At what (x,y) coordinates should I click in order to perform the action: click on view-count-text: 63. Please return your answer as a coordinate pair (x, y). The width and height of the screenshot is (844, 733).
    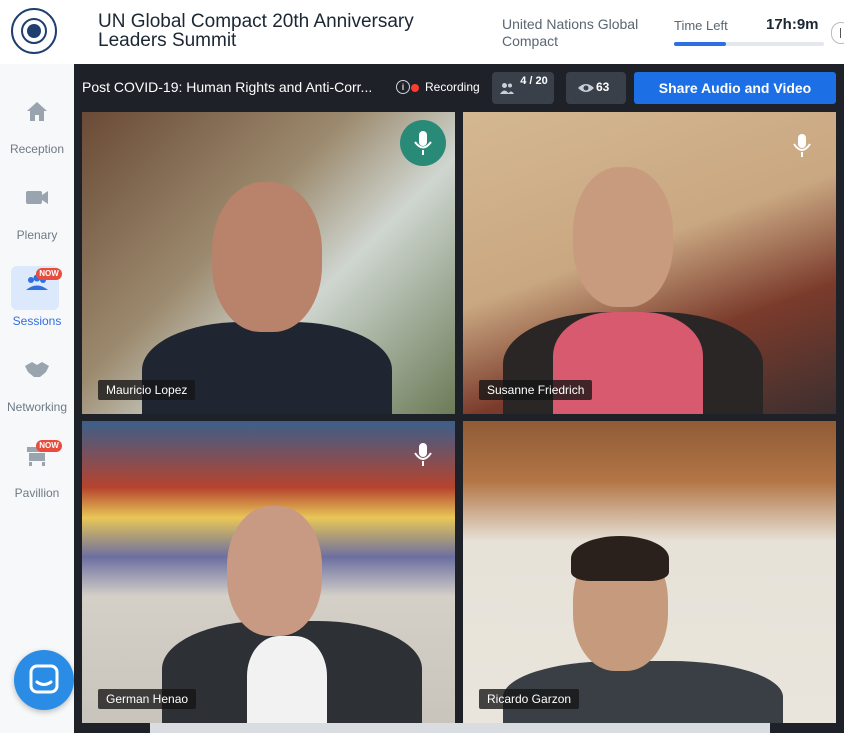
    Looking at the image, I should click on (603, 87).